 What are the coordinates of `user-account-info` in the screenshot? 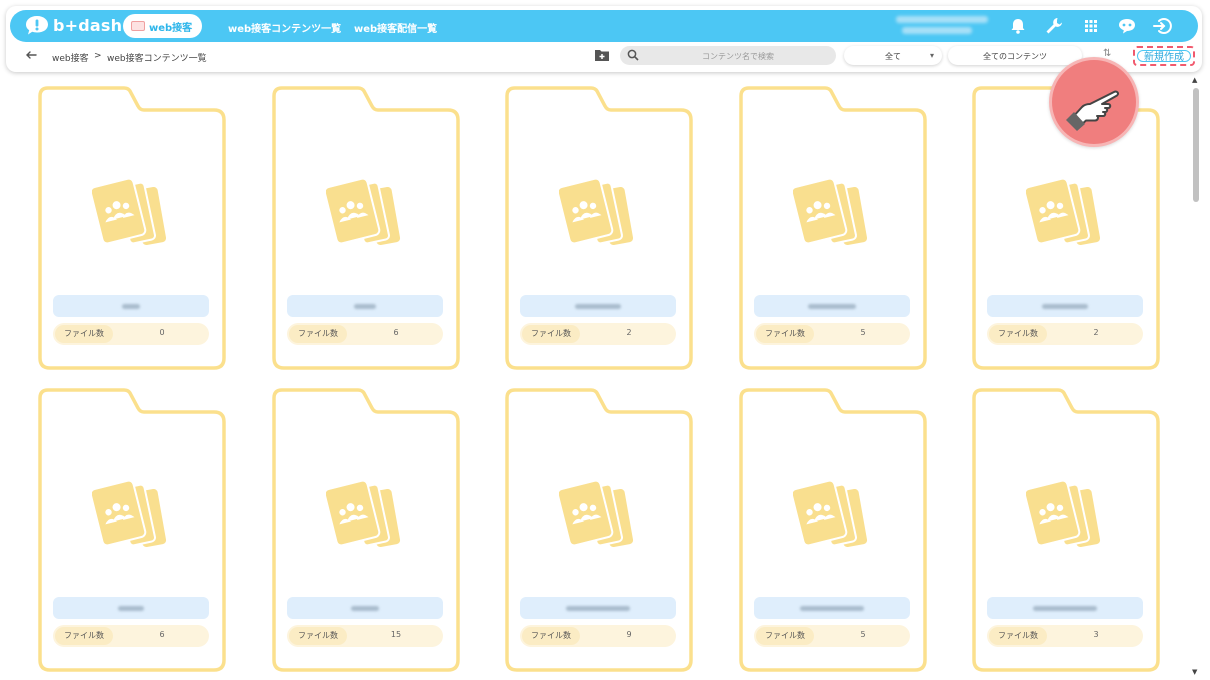 It's located at (940, 26).